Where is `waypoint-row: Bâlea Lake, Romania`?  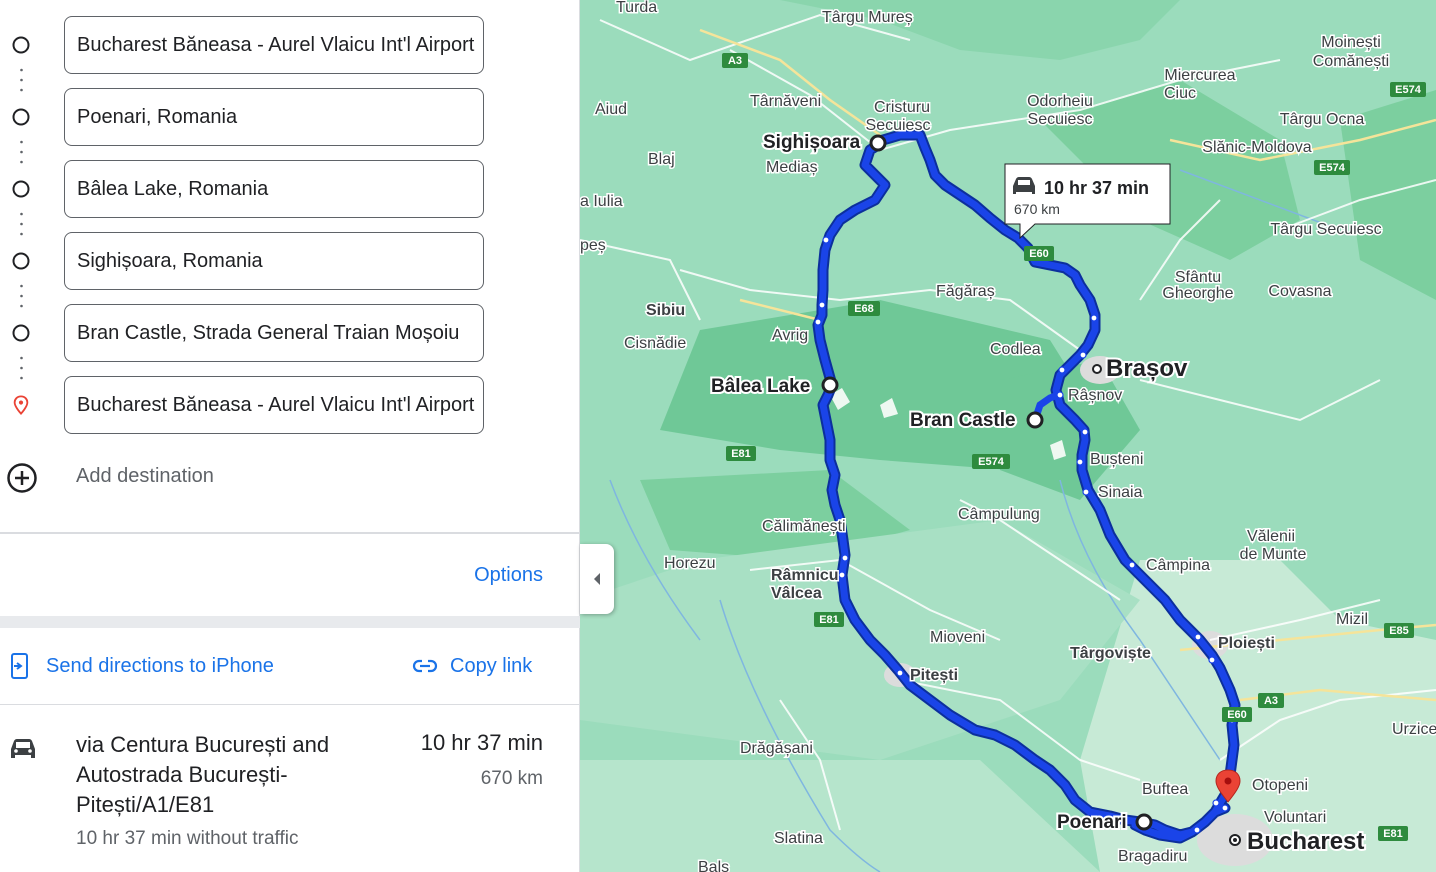
waypoint-row: Bâlea Lake, Romania is located at coordinates (290, 188).